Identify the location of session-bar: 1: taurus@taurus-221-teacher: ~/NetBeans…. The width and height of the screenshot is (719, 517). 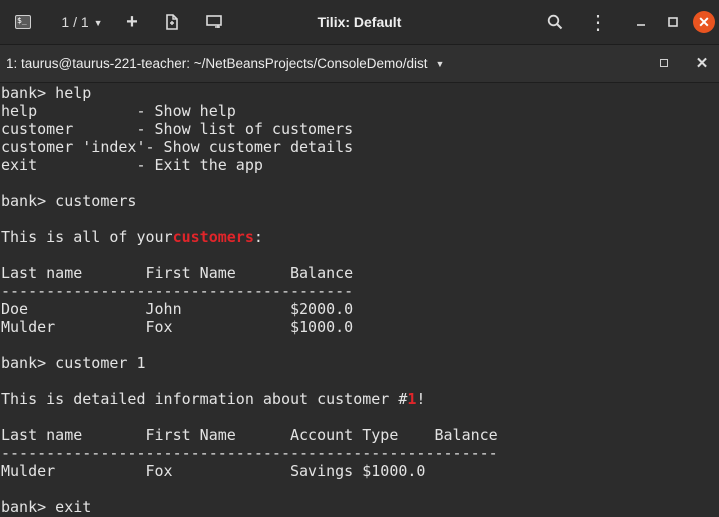
(359, 64).